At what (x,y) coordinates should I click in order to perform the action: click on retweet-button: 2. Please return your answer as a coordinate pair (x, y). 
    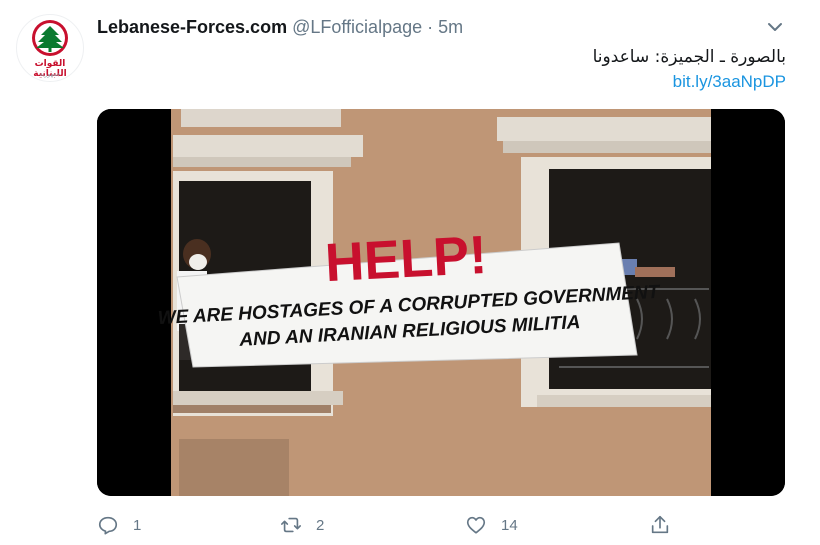
    Looking at the image, I should click on (302, 525).